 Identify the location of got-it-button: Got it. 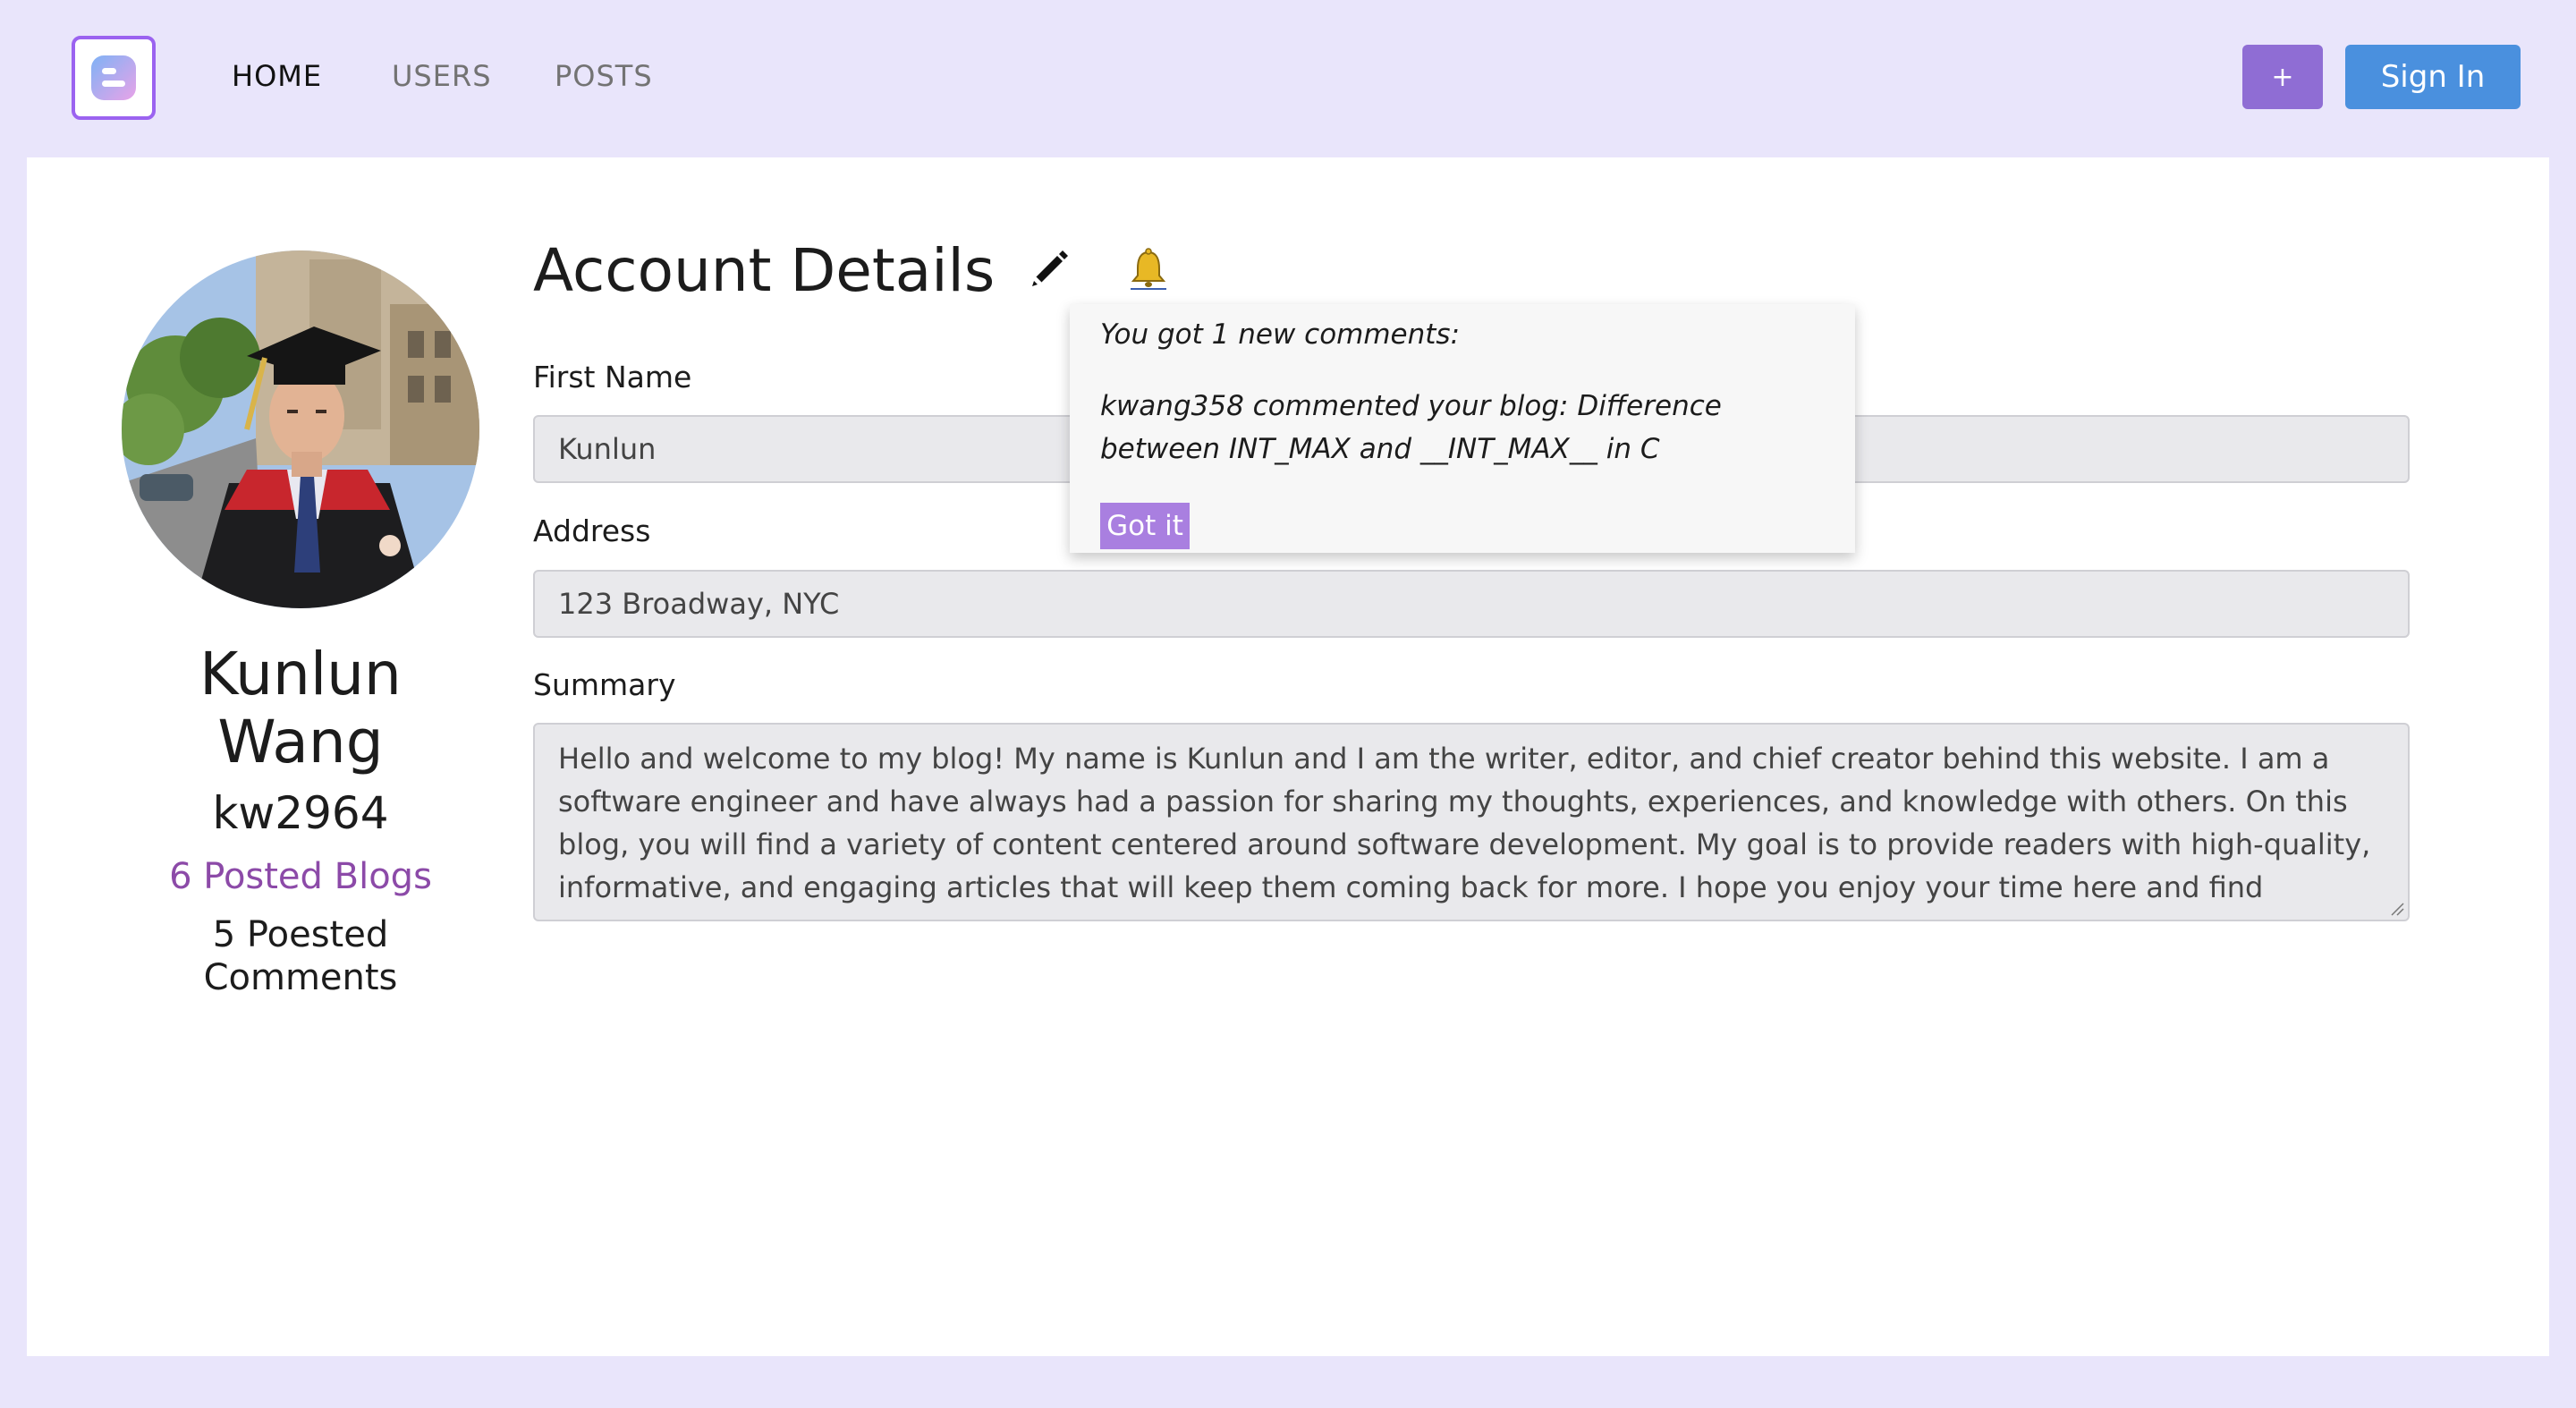
(1145, 526).